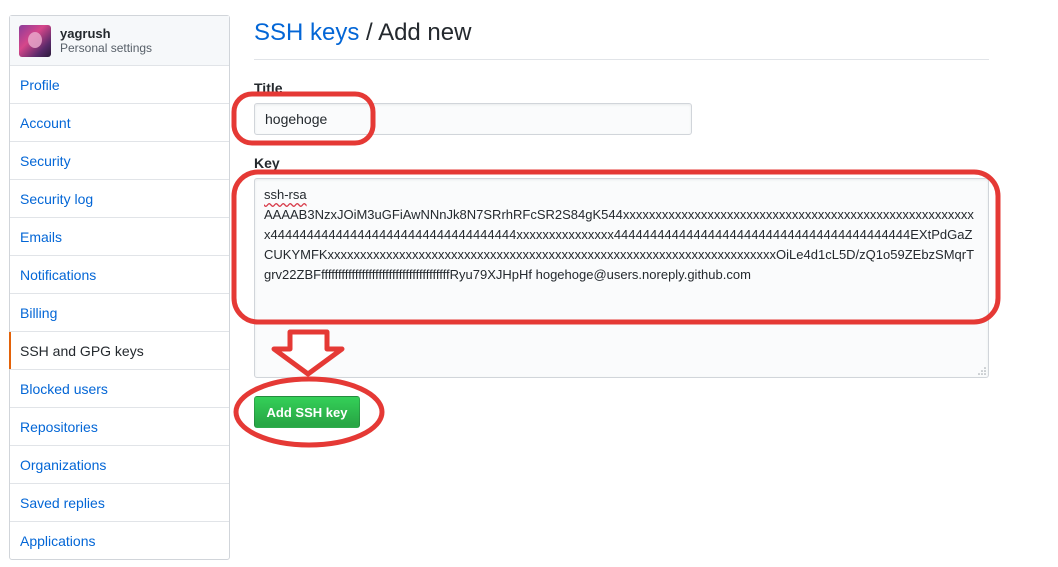 Image resolution: width=1058 pixels, height=567 pixels. What do you see at coordinates (119, 275) in the screenshot?
I see `sidebar-item-notifications: Notifications` at bounding box center [119, 275].